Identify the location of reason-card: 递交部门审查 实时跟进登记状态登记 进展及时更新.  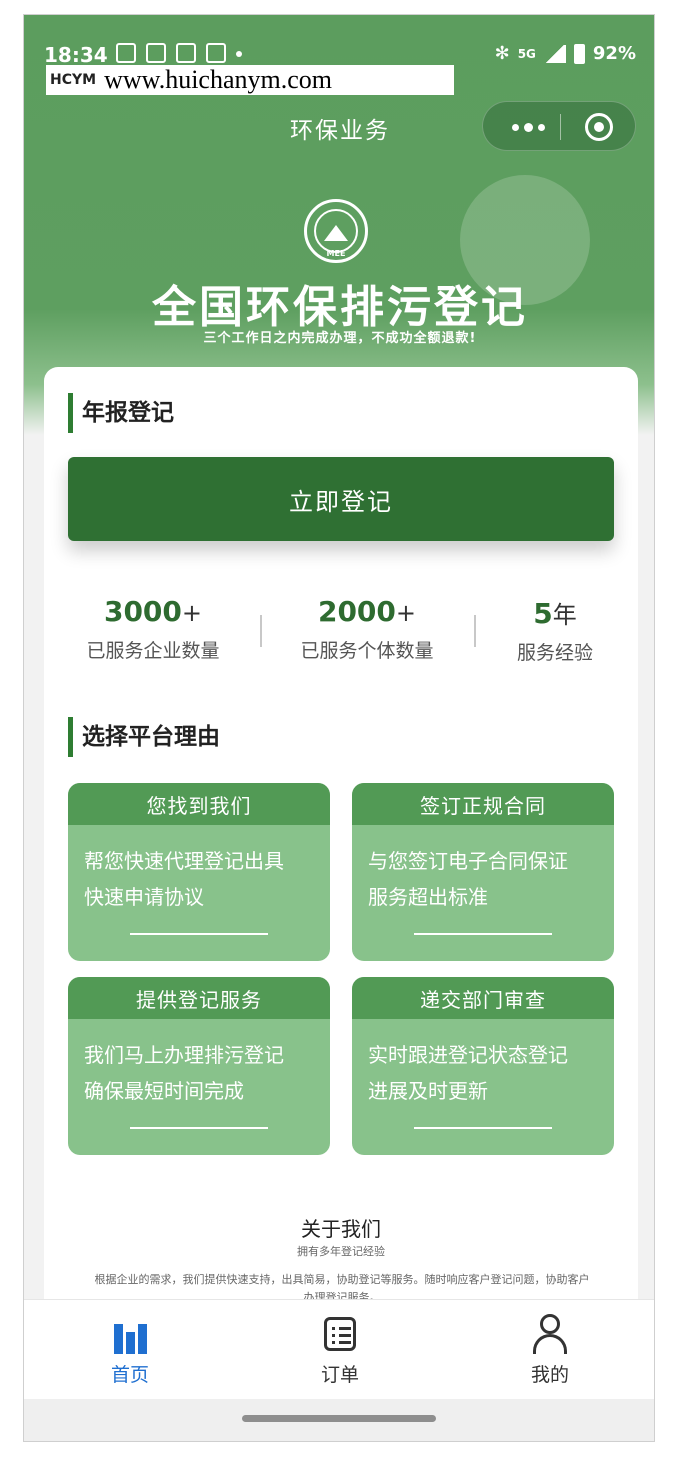
(483, 1066).